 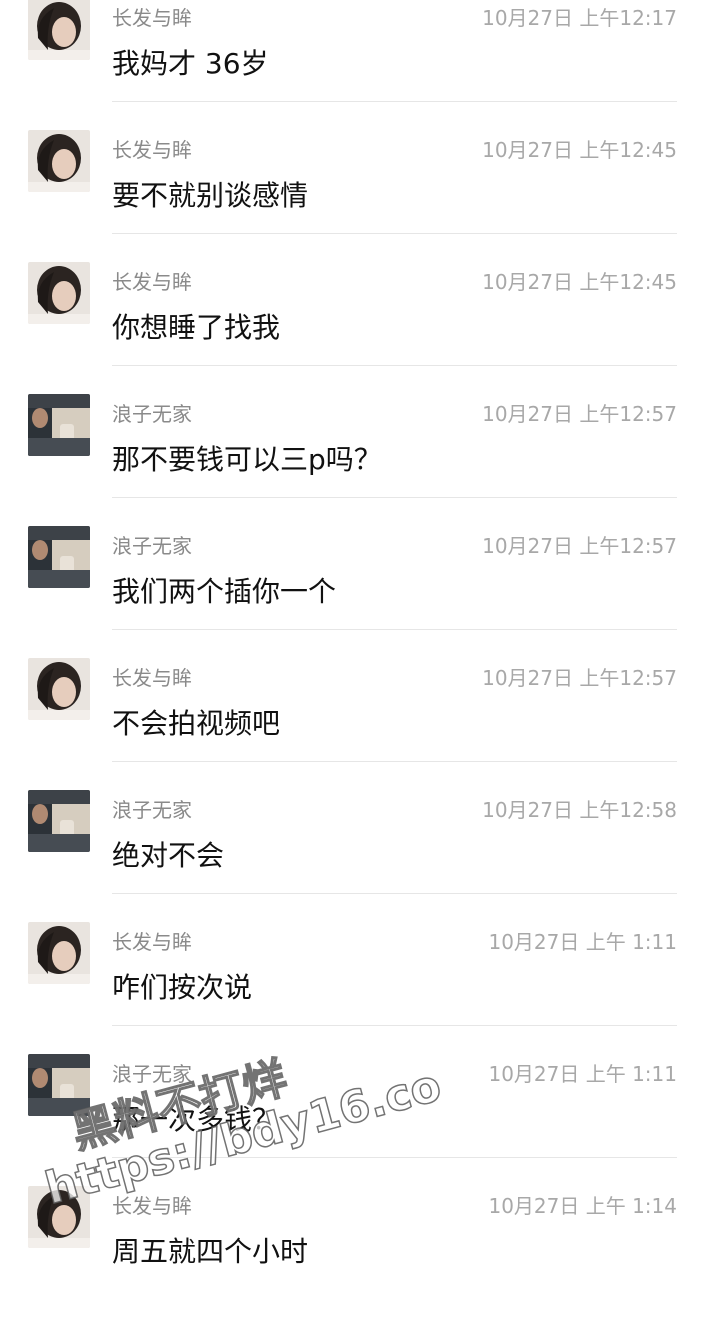 I want to click on chat-message-row: 长发与眸 10月27日 上午12:17 我妈才 36岁, so click(x=352, y=65).